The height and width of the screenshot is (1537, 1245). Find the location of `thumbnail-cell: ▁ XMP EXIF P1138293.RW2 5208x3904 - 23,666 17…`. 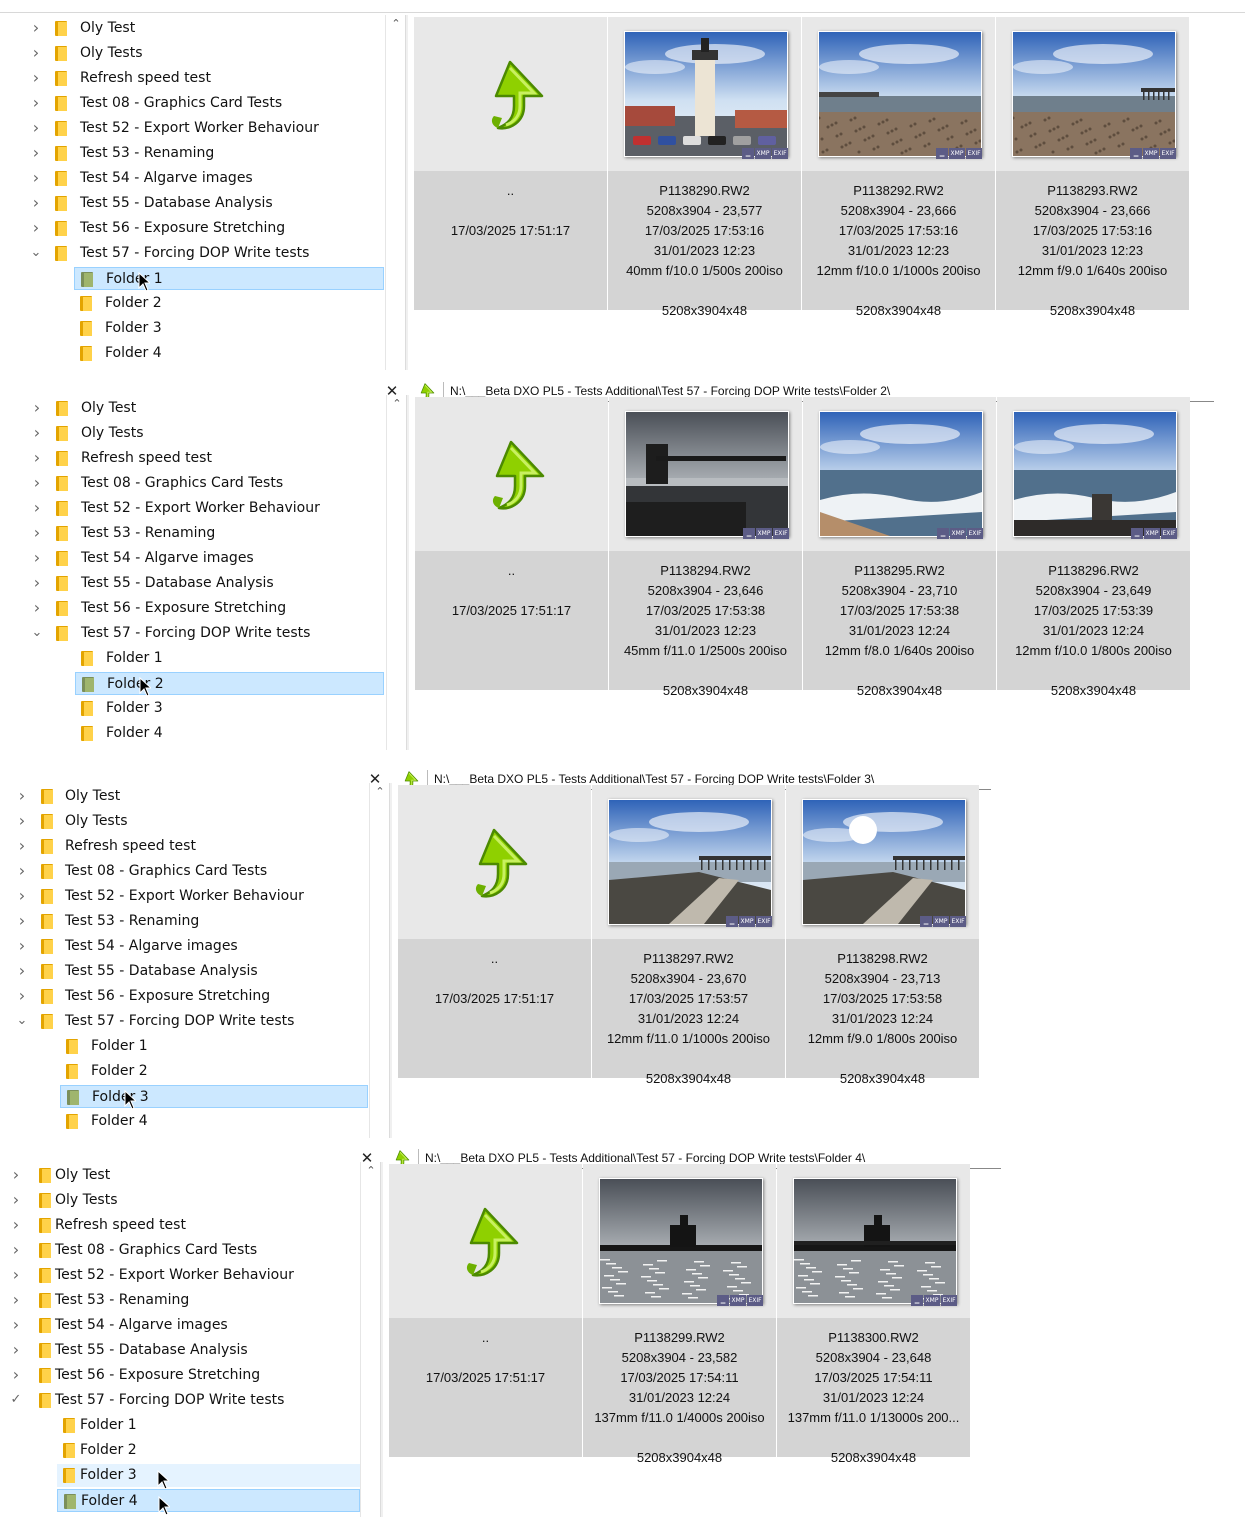

thumbnail-cell: ▁ XMP EXIF P1138293.RW2 5208x3904 - 23,666 17… is located at coordinates (1092, 167).